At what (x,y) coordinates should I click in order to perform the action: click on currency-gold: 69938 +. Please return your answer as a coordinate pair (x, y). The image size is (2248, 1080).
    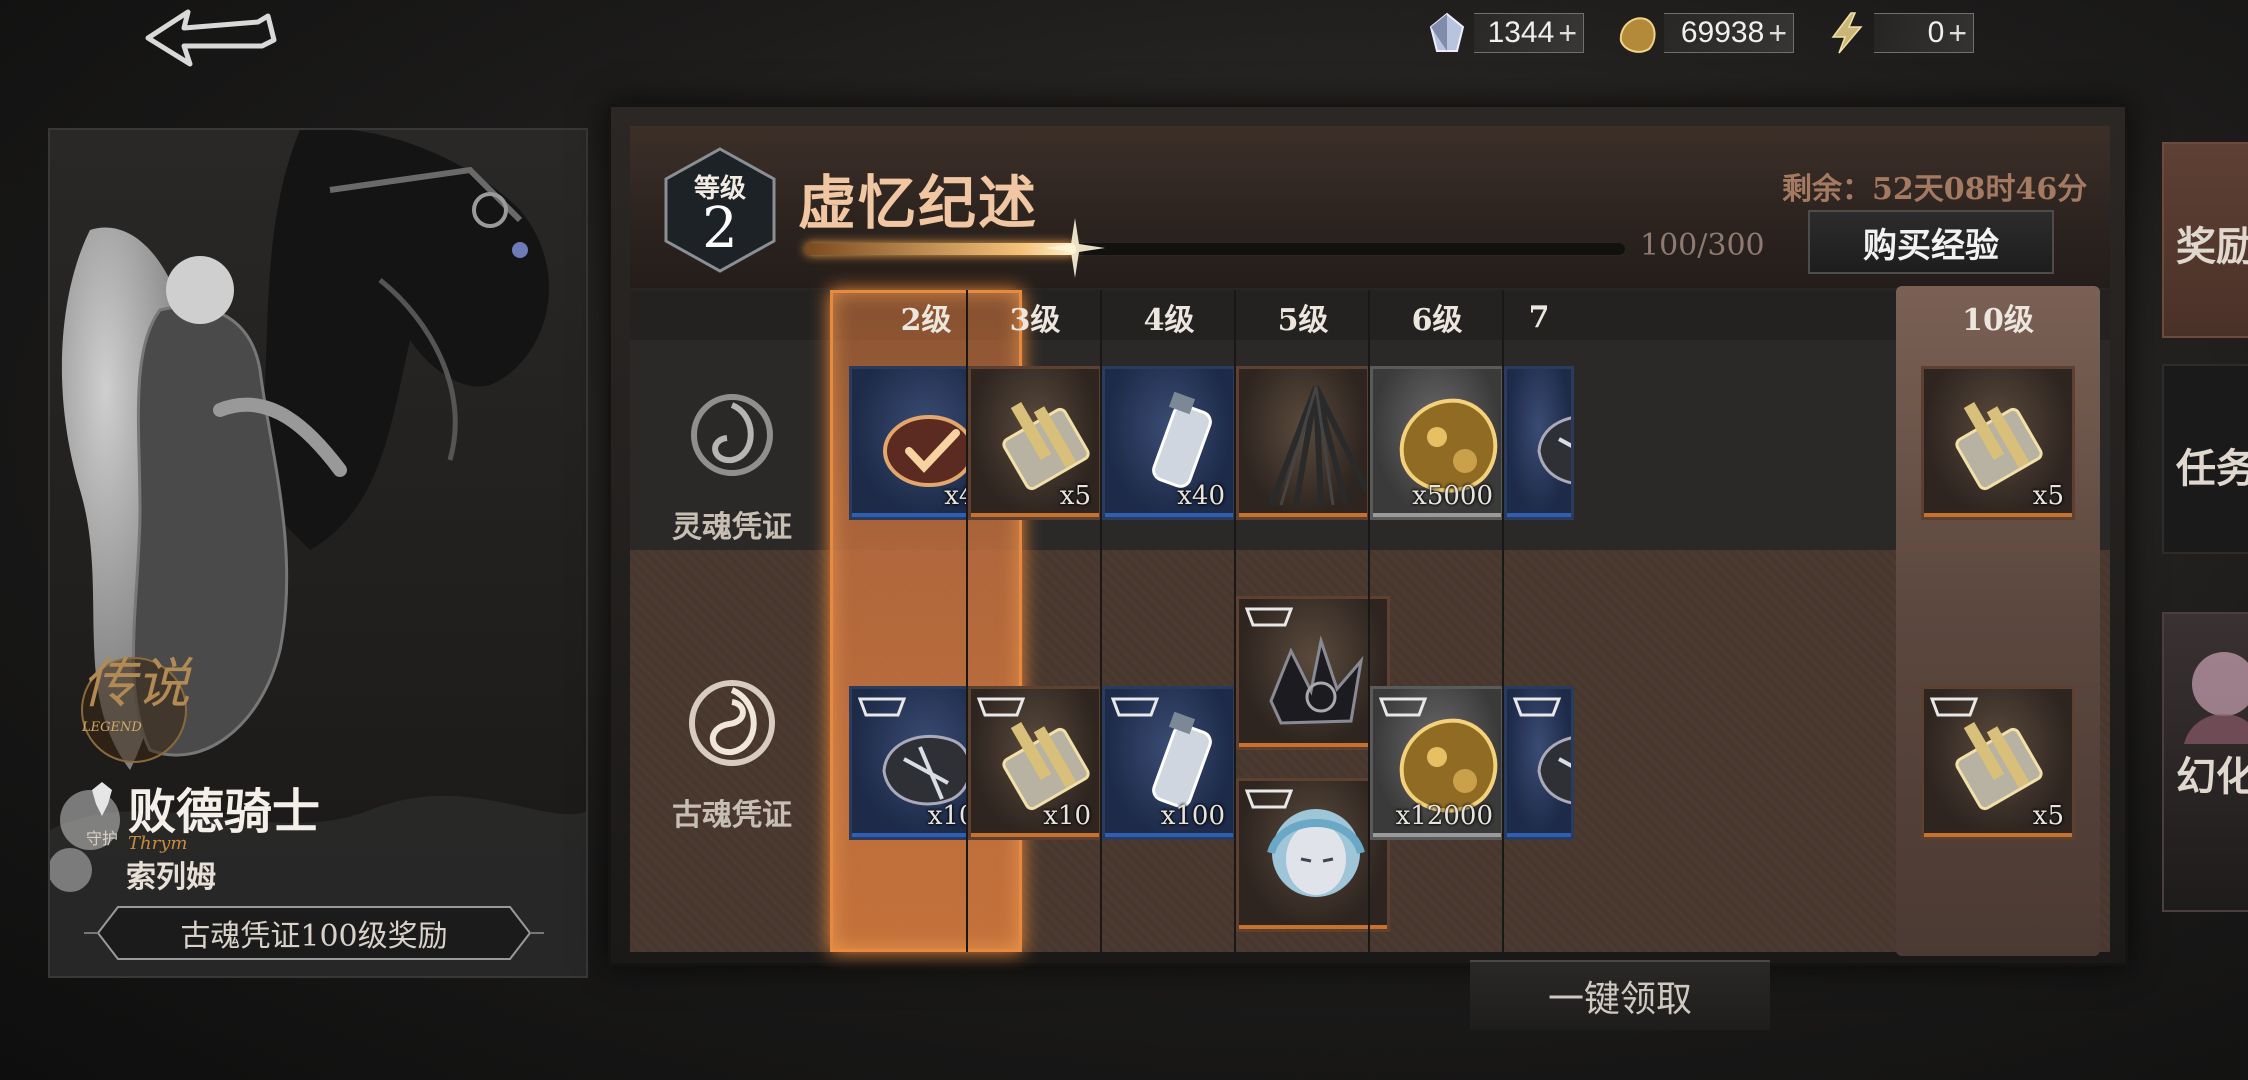
    Looking at the image, I should click on (1702, 33).